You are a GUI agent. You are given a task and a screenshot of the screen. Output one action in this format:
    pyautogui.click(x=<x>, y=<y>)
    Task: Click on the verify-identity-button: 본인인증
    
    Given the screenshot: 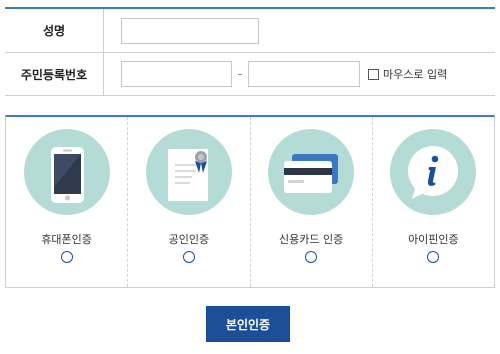 What is the action you would take?
    pyautogui.click(x=248, y=324)
    